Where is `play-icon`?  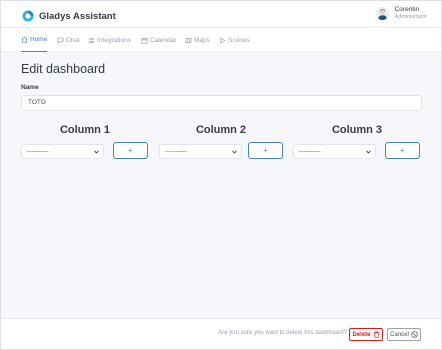 play-icon is located at coordinates (223, 40).